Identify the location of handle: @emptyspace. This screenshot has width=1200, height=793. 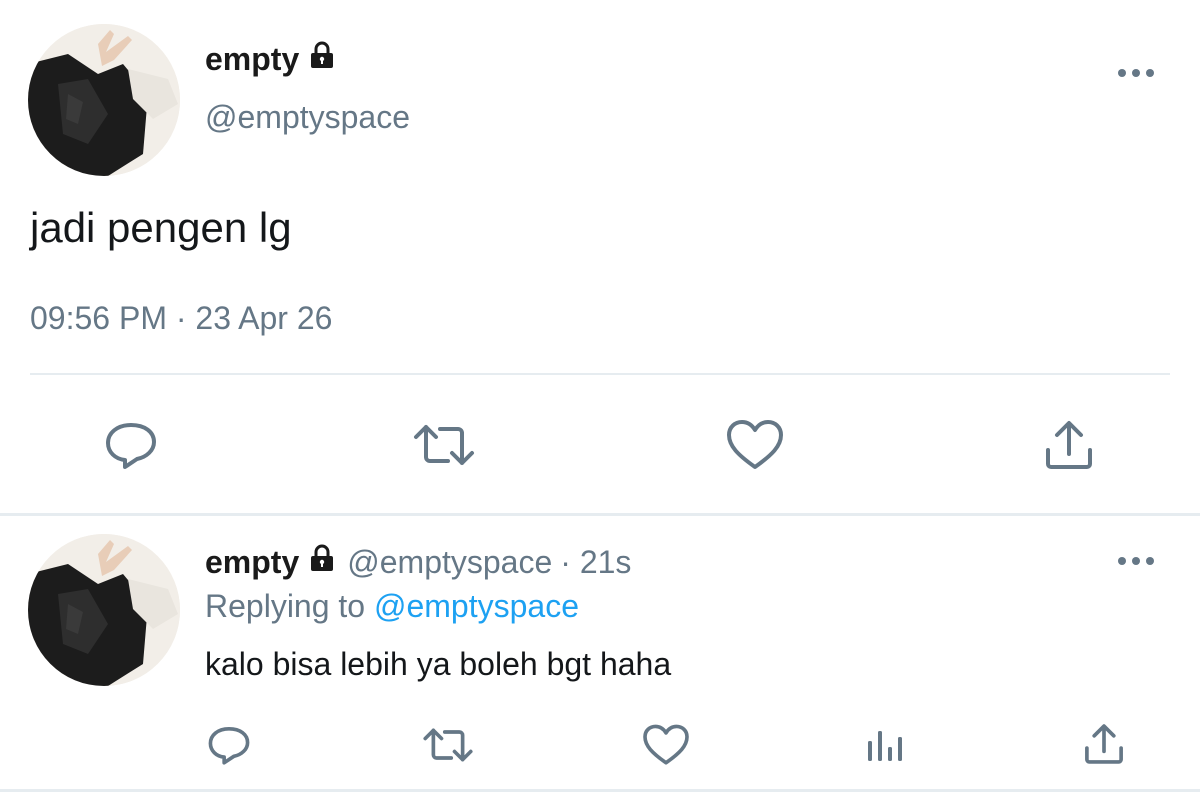
(307, 117).